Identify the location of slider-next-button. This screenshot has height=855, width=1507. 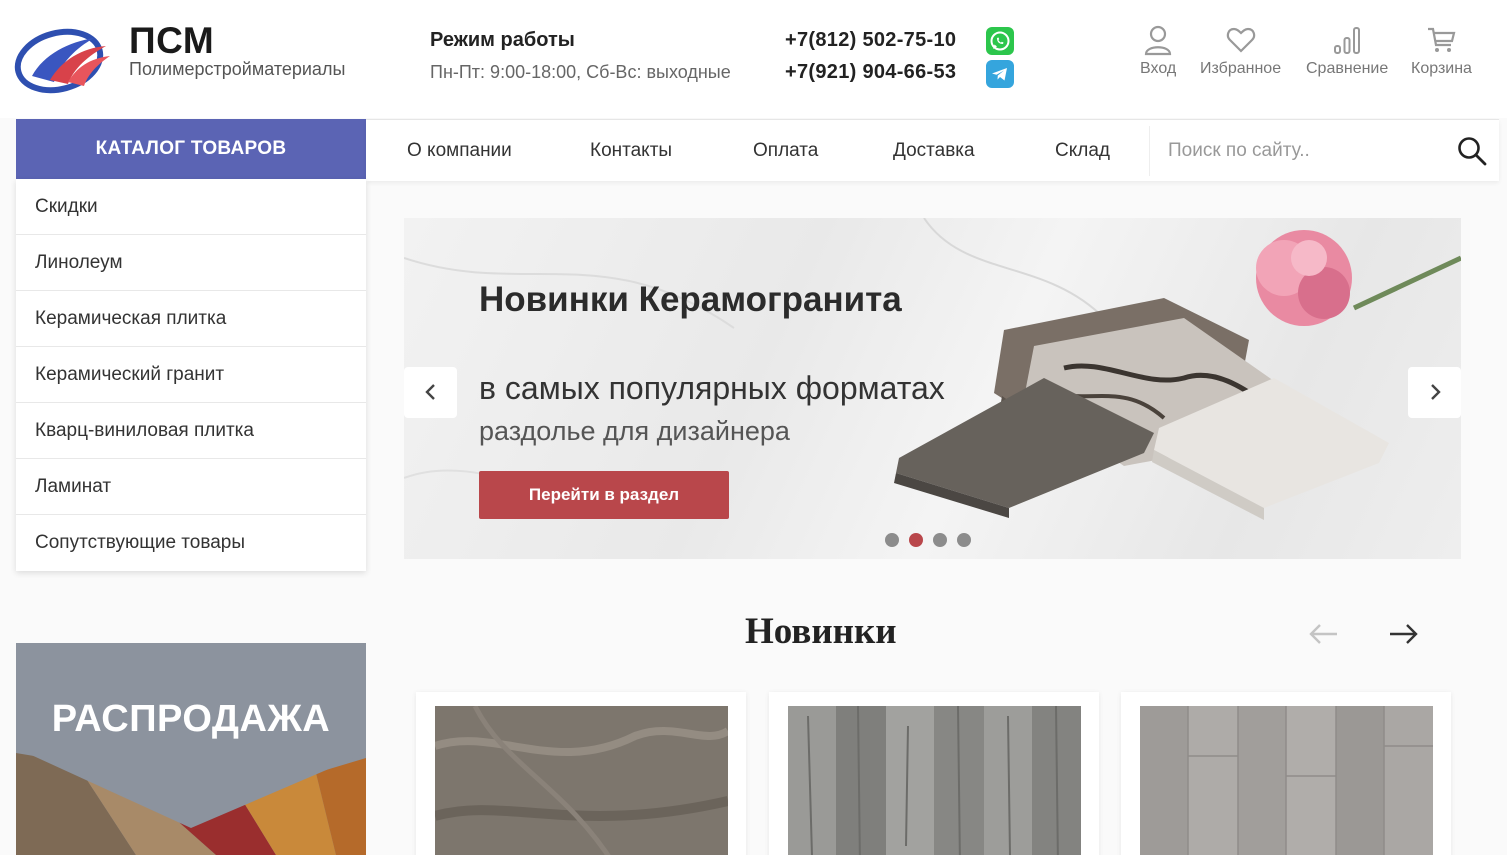
(1434, 392).